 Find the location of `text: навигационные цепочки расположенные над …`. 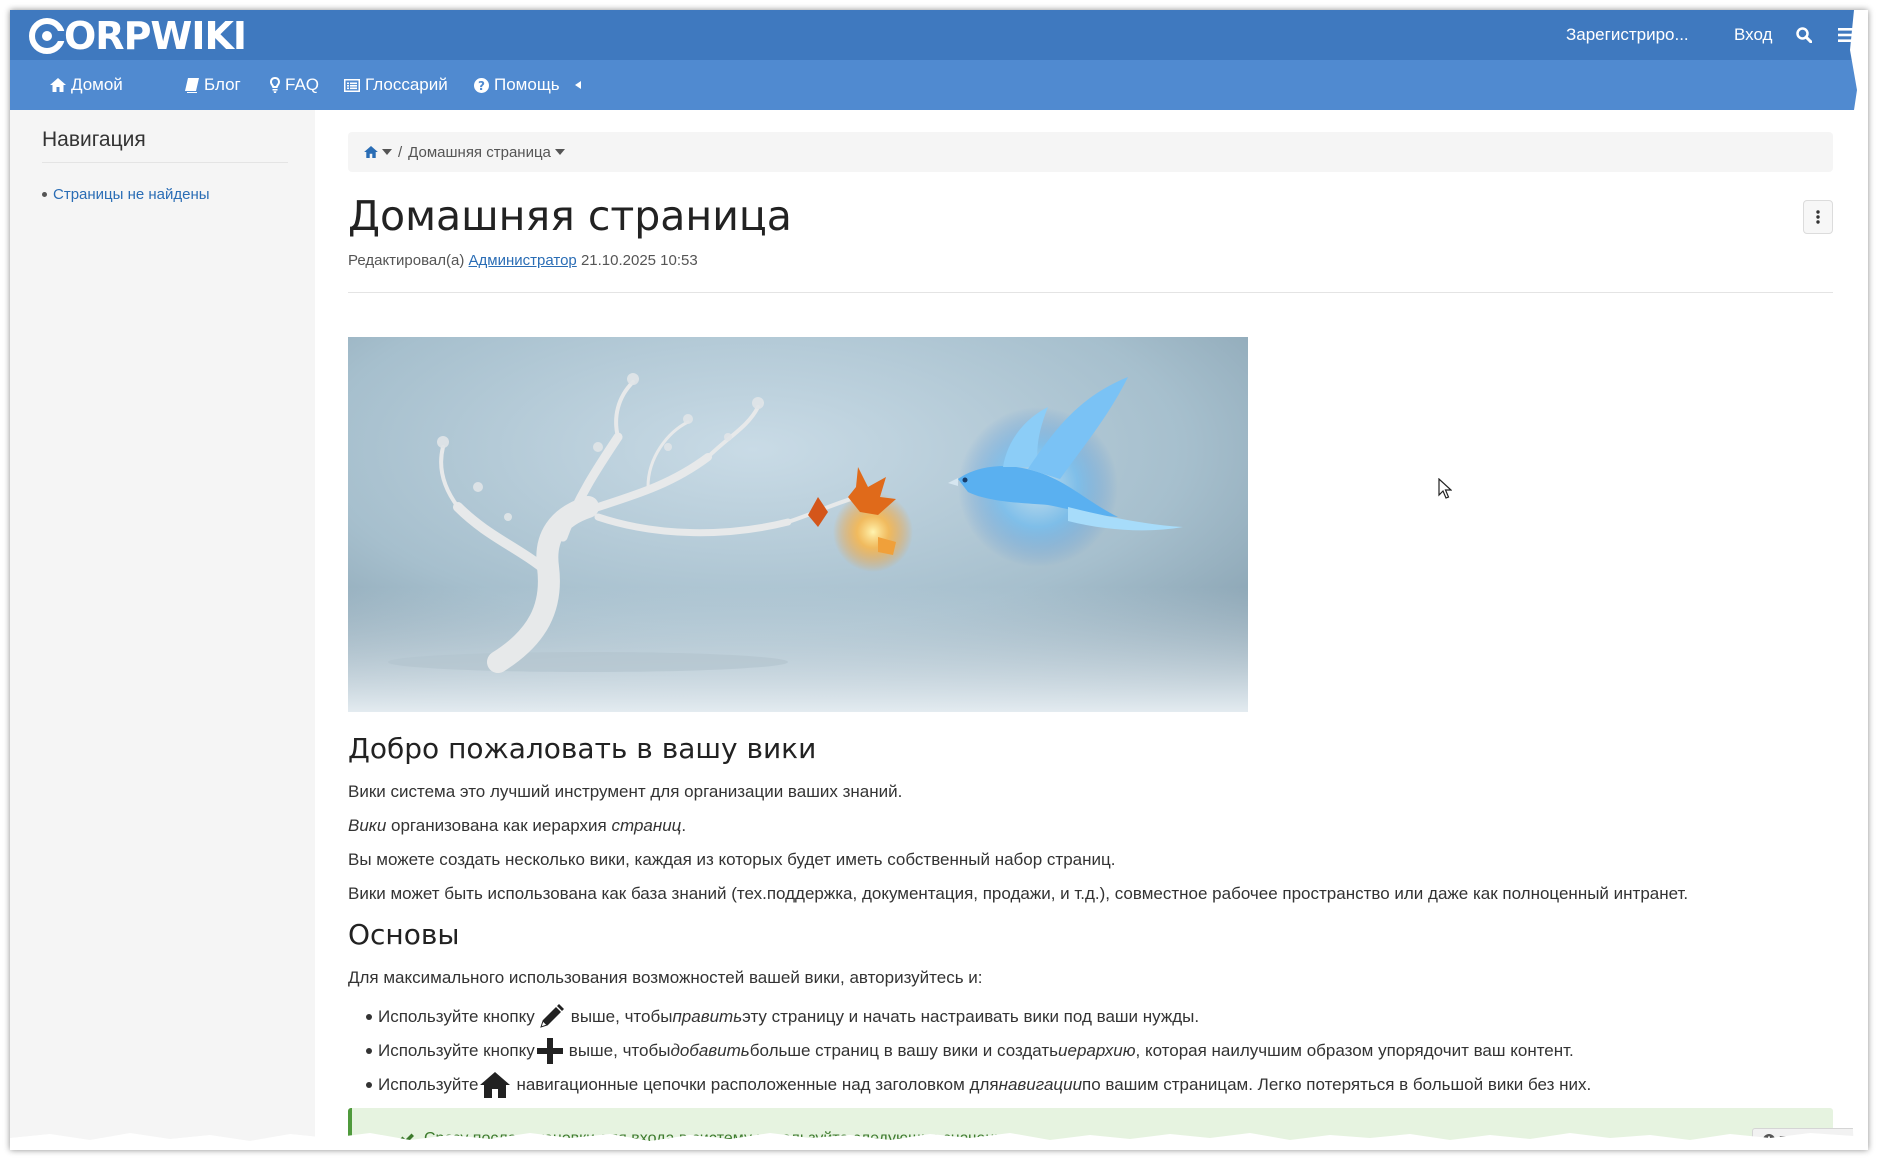

text: навигационные цепочки расположенные над … is located at coordinates (757, 1084).